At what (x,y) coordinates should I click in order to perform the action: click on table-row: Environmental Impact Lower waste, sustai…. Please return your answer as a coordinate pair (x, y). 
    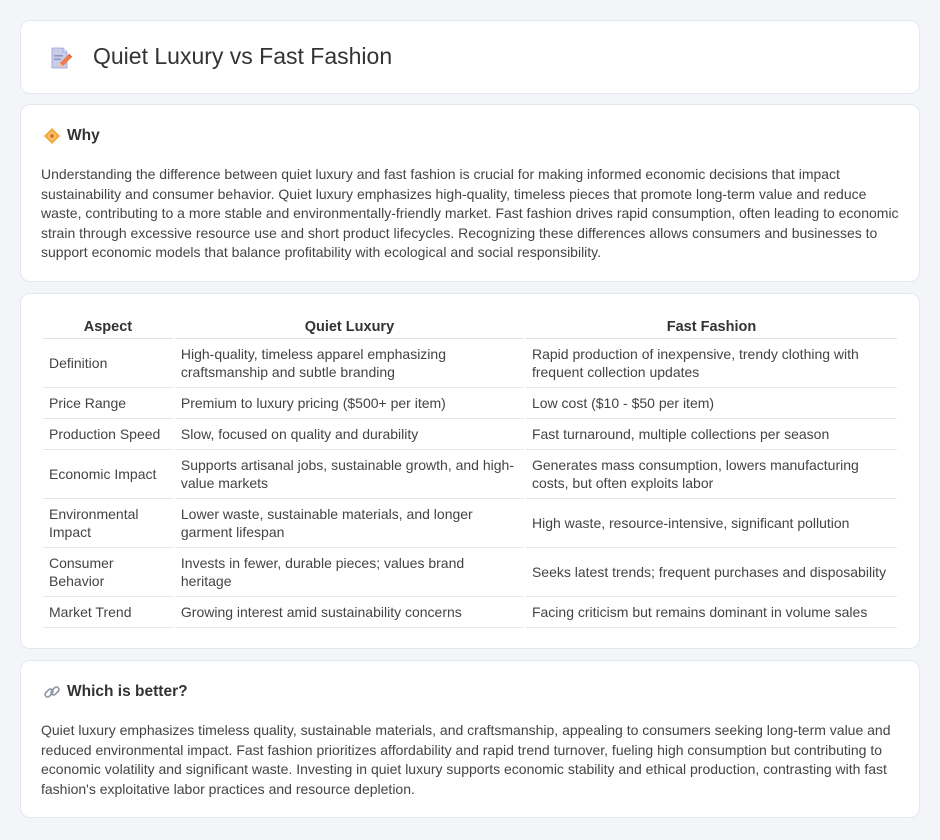
    Looking at the image, I should click on (470, 523).